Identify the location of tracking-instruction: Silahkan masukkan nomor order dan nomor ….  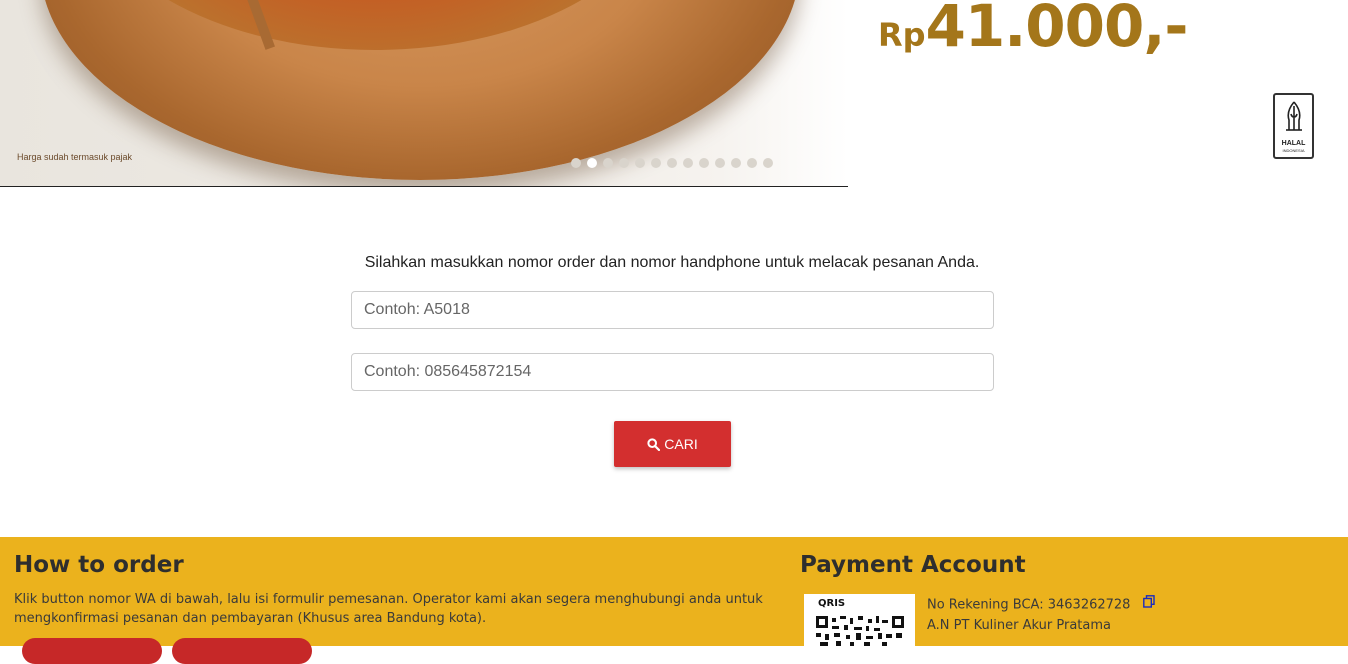
(672, 262).